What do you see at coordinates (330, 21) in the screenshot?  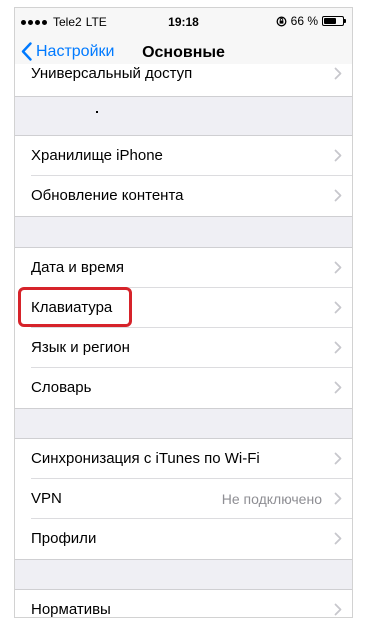 I see `battery-fill` at bounding box center [330, 21].